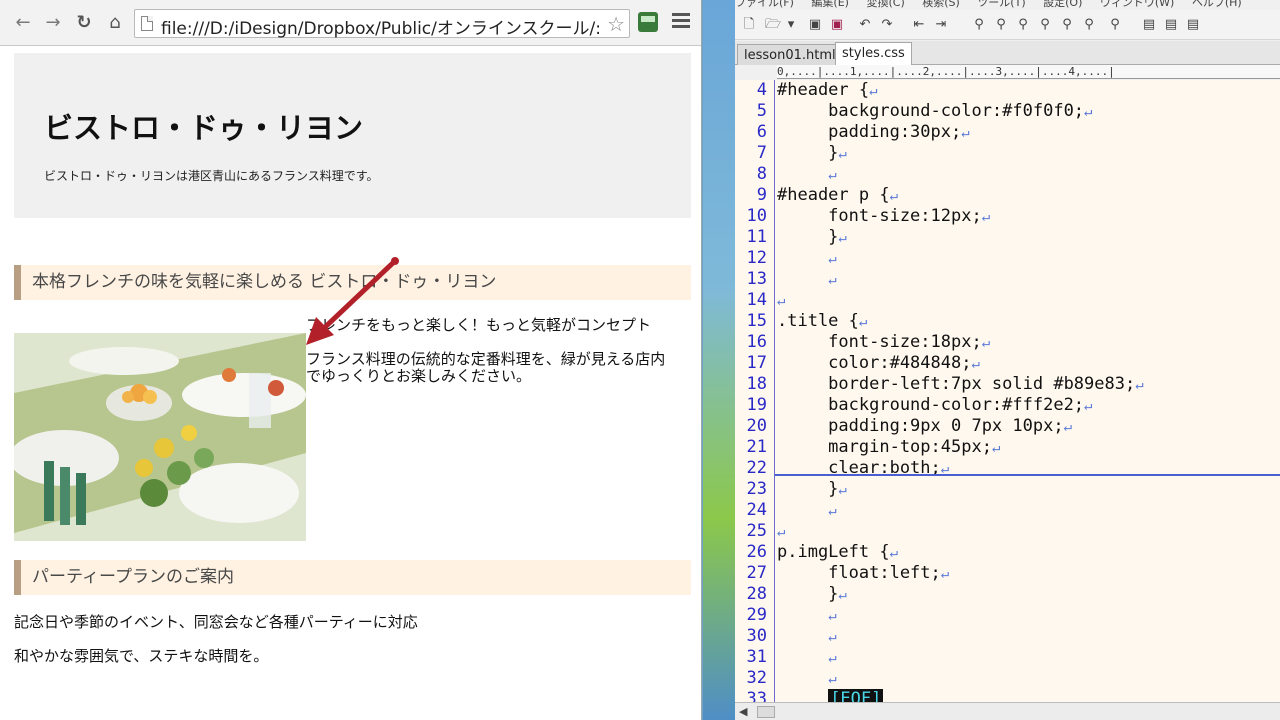 The width and height of the screenshot is (1280, 720). I want to click on menu-icon, so click(681, 22).